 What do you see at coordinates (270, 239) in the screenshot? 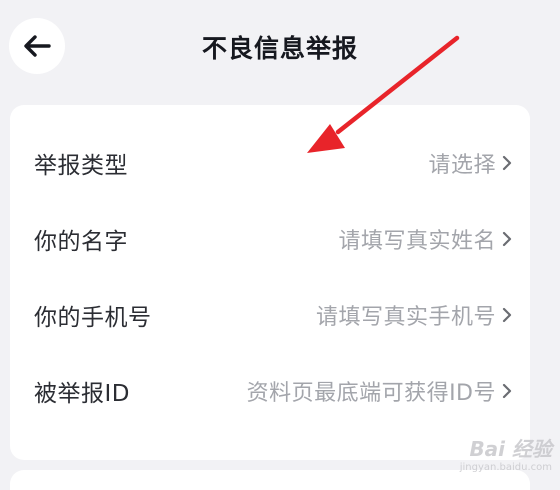
I see `row-your-name: 你的名字 请填写真实姓名` at bounding box center [270, 239].